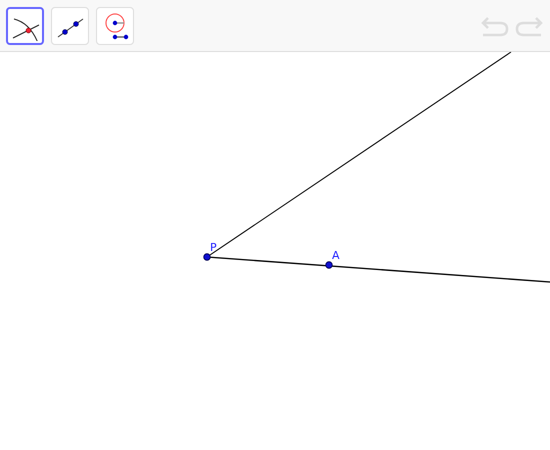 The height and width of the screenshot is (450, 550). What do you see at coordinates (25, 25) in the screenshot?
I see `tool-button` at bounding box center [25, 25].